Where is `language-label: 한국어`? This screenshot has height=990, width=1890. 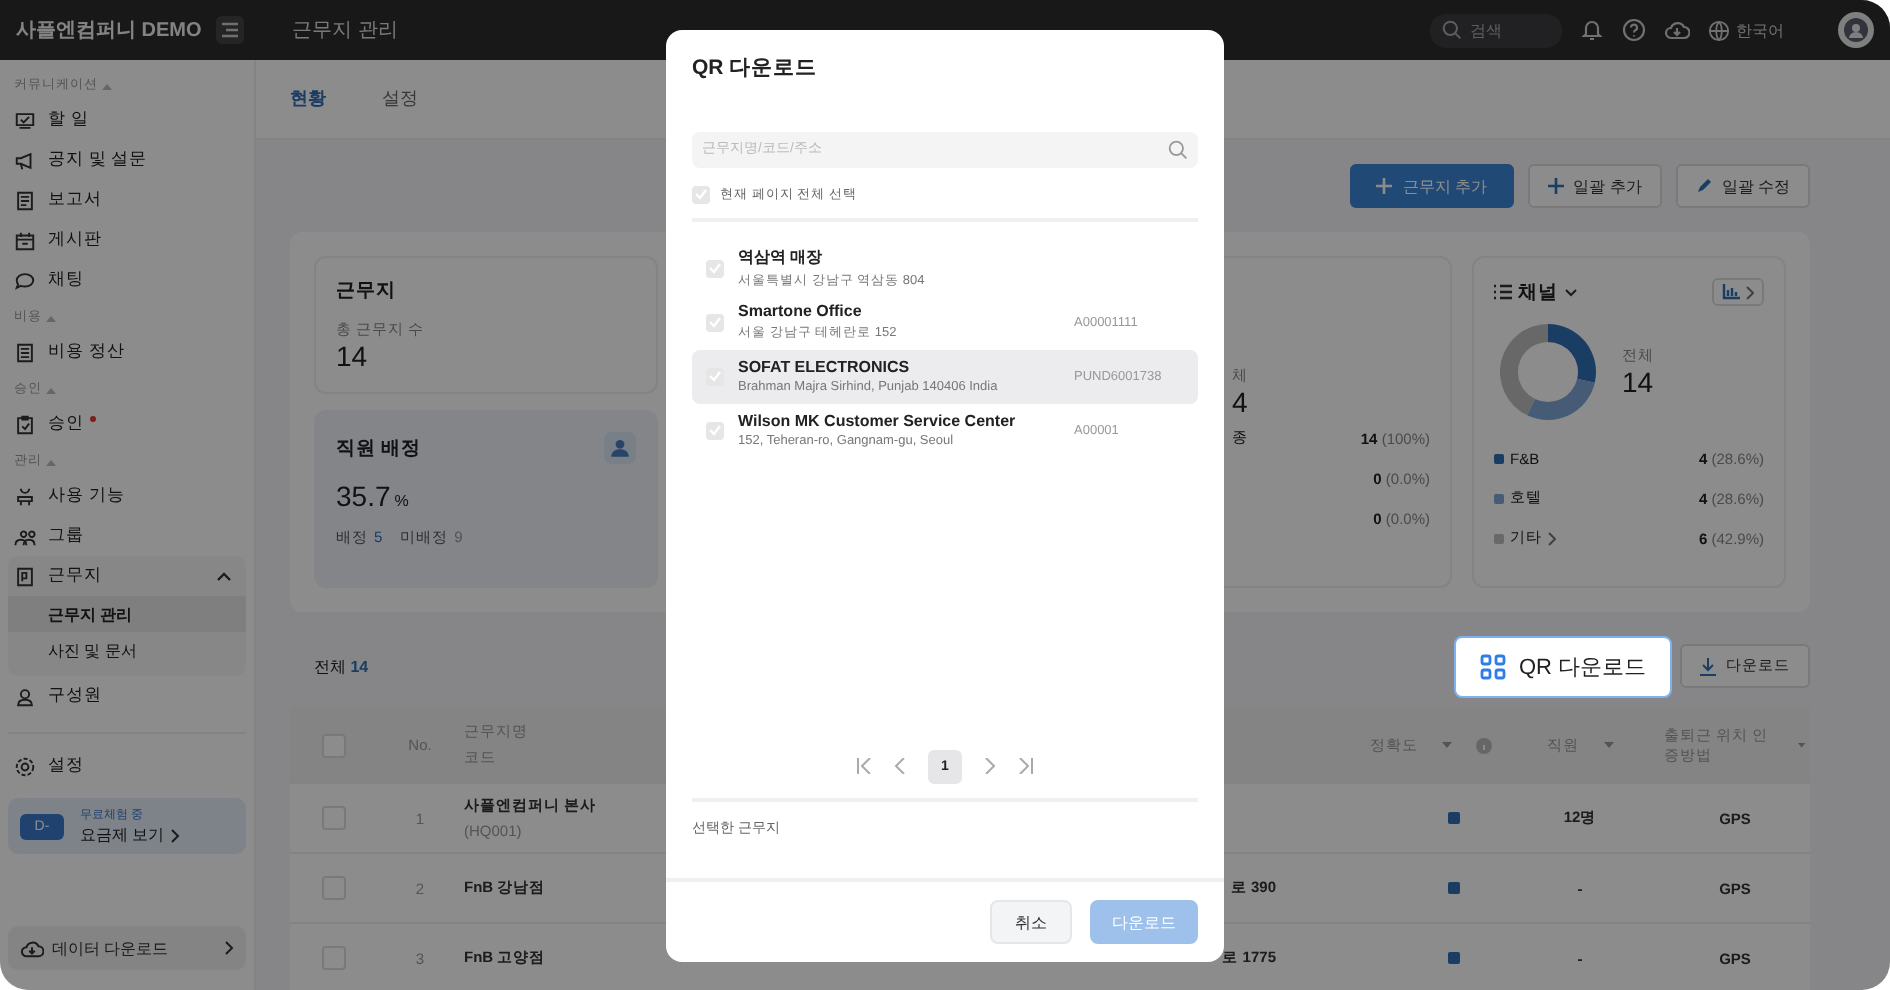 language-label: 한국어 is located at coordinates (1760, 30).